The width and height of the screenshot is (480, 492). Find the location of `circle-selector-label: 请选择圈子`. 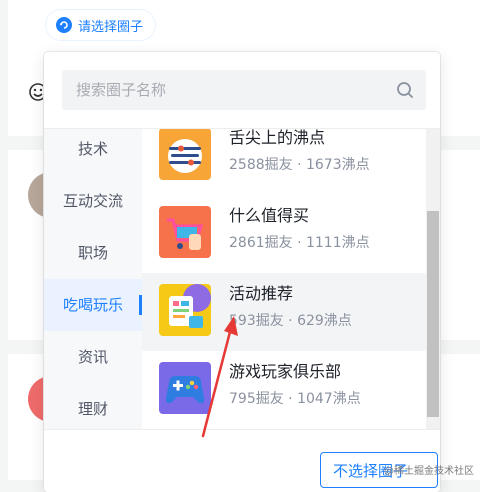

circle-selector-label: 请选择圈子 is located at coordinates (111, 27).